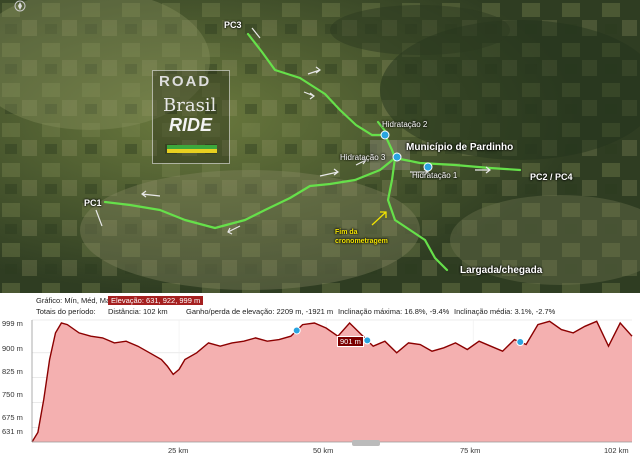 This screenshot has height=455, width=640. What do you see at coordinates (366, 443) in the screenshot?
I see `chart-scrollbar` at bounding box center [366, 443].